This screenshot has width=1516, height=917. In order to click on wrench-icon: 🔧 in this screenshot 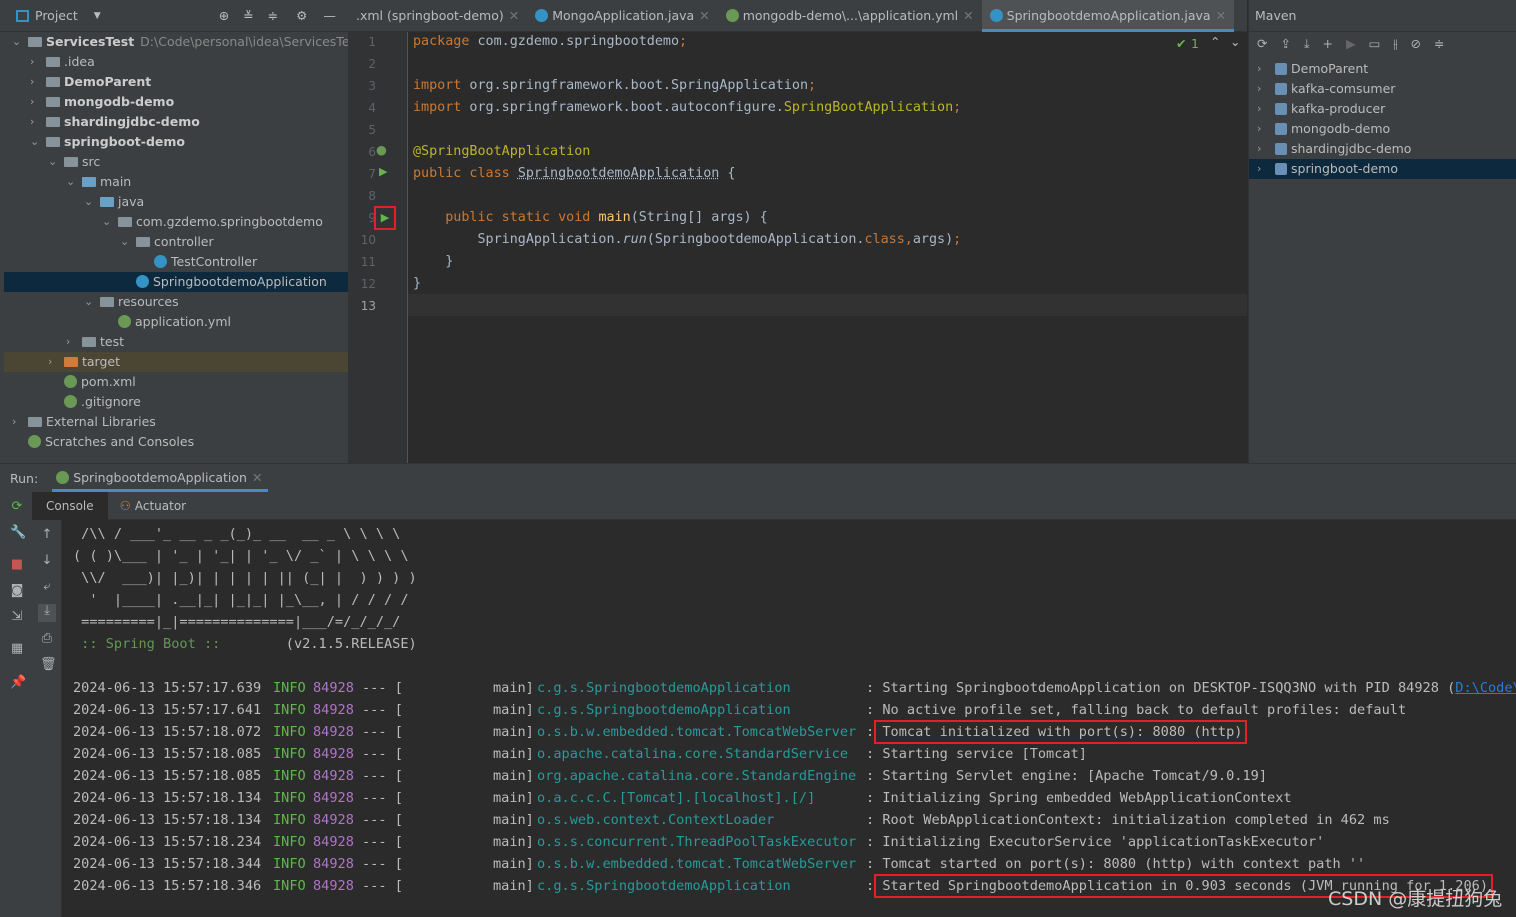, I will do `click(18, 533)`.